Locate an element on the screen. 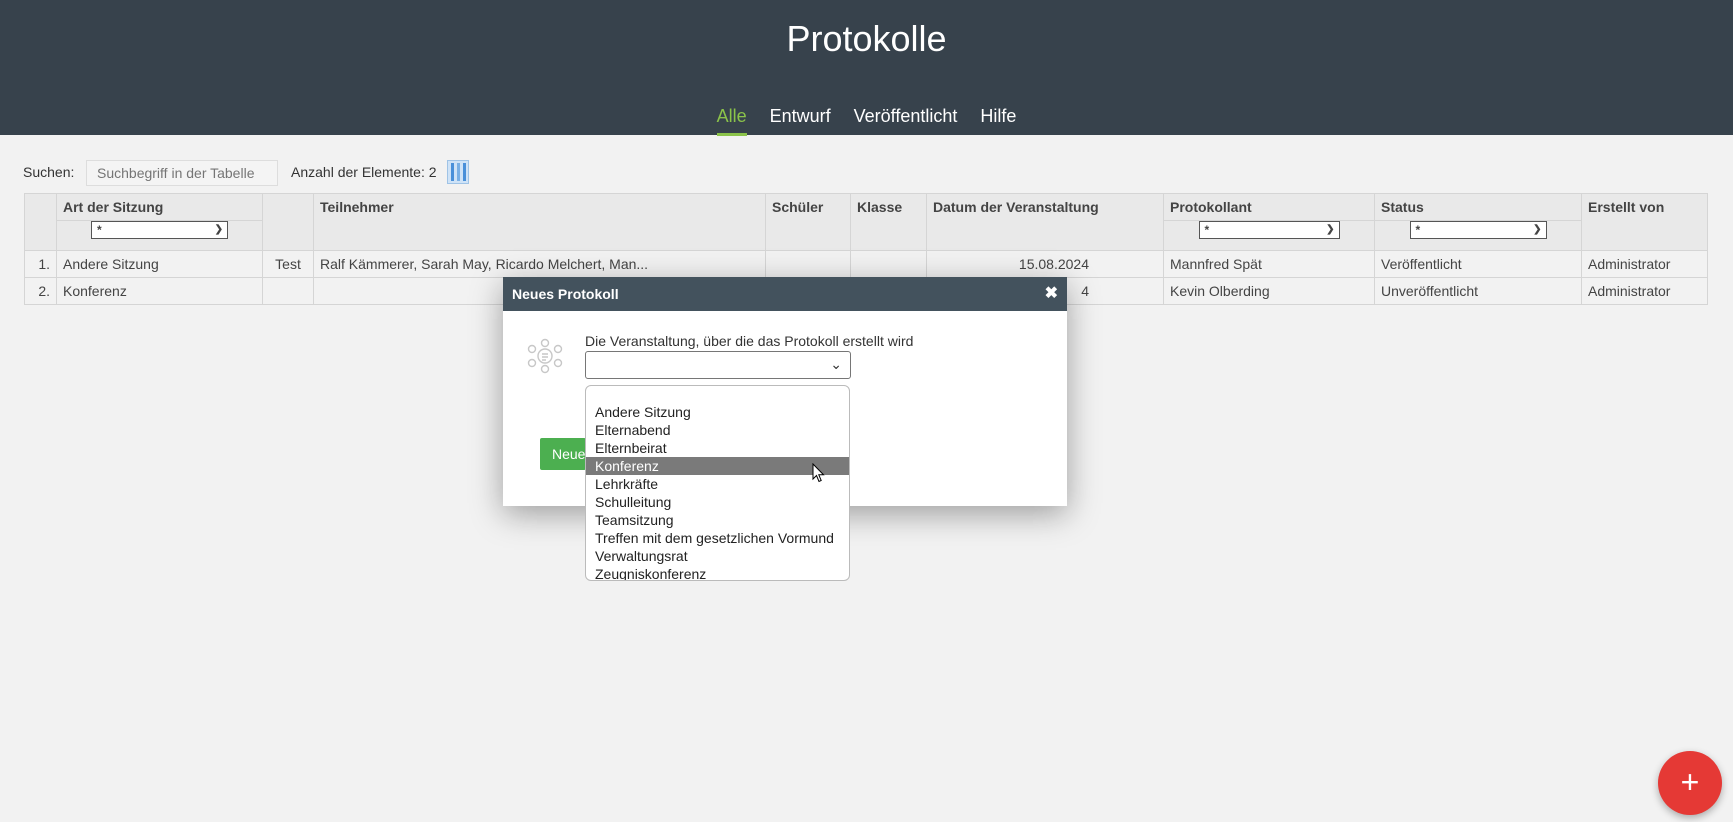  option-schulleitung: Schulleitung is located at coordinates (717, 502).